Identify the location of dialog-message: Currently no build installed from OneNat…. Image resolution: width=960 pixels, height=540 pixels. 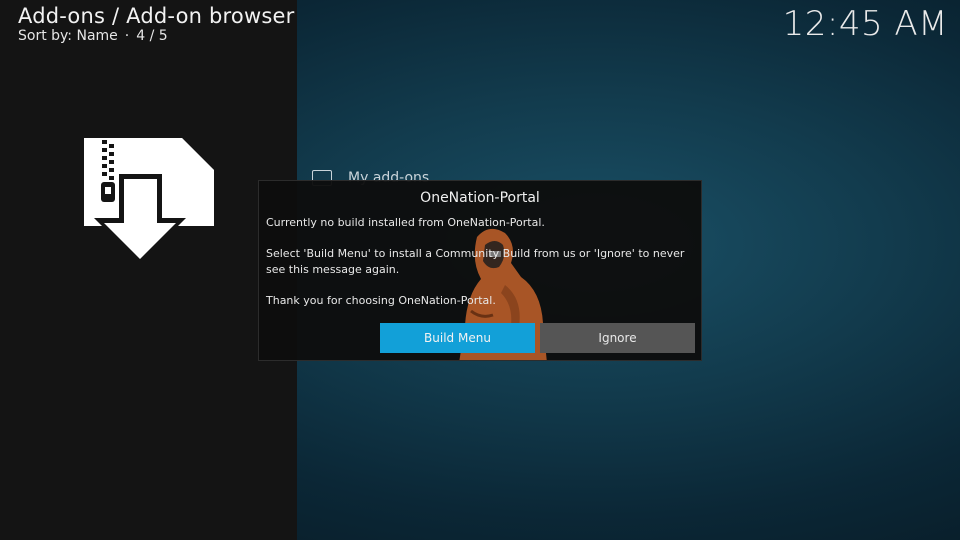
(483, 261).